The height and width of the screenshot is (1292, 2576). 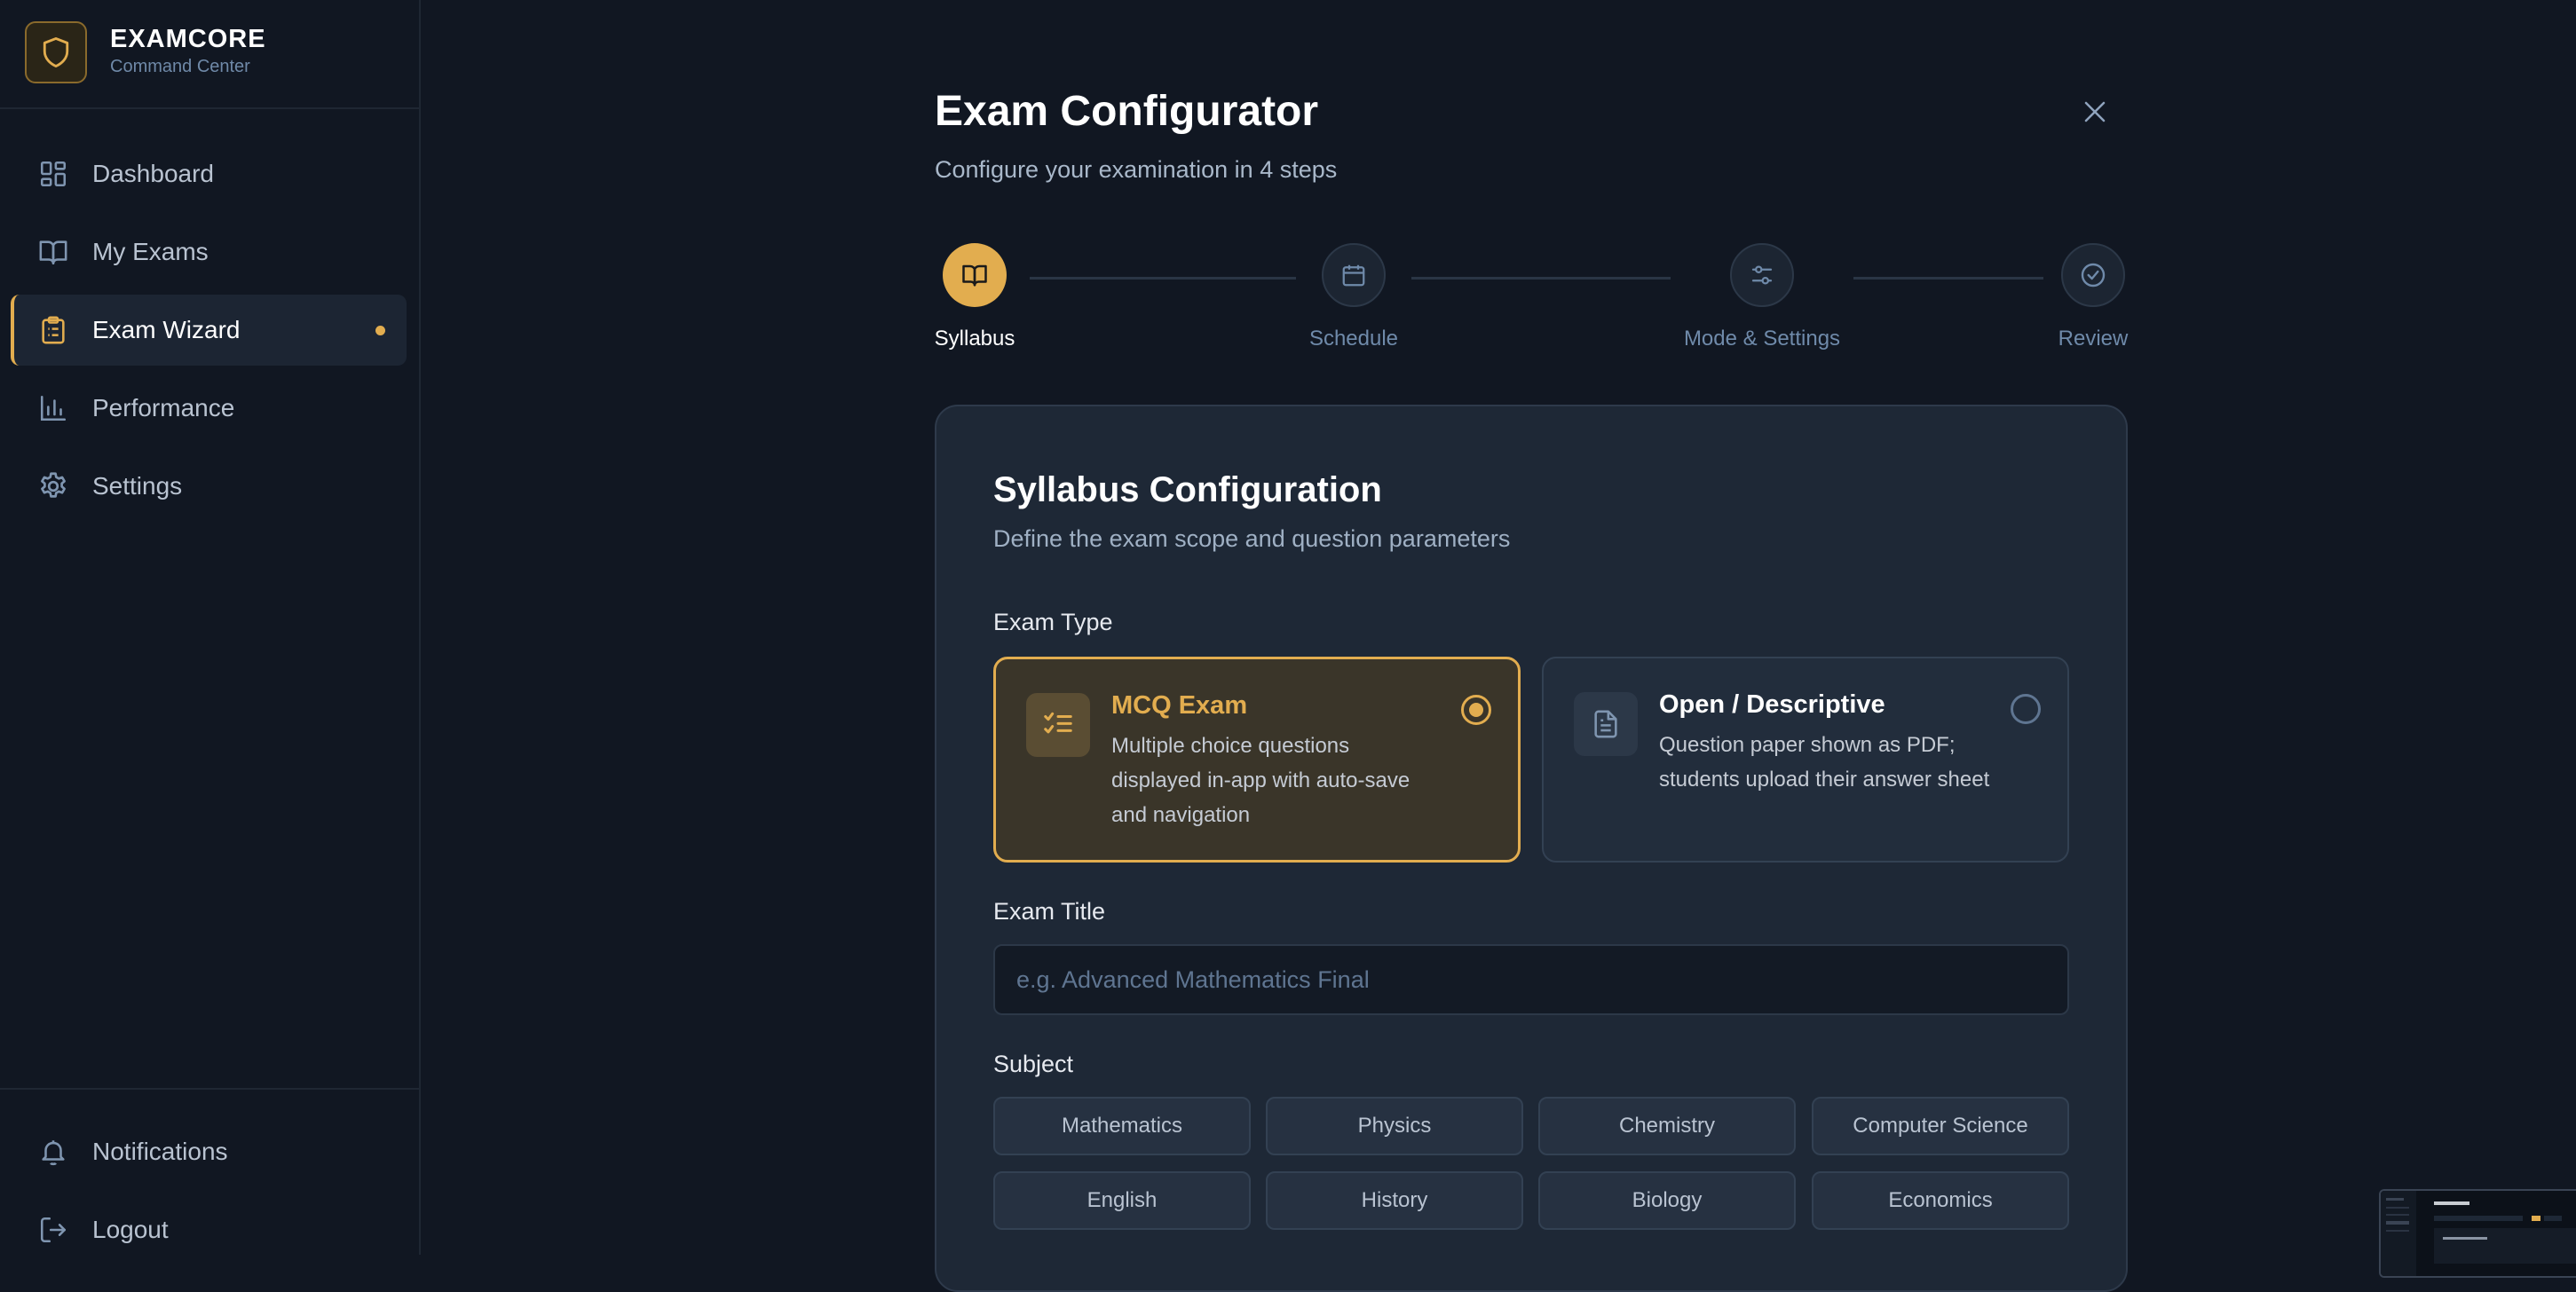 I want to click on sidebar-item-label: My Exams, so click(x=150, y=251).